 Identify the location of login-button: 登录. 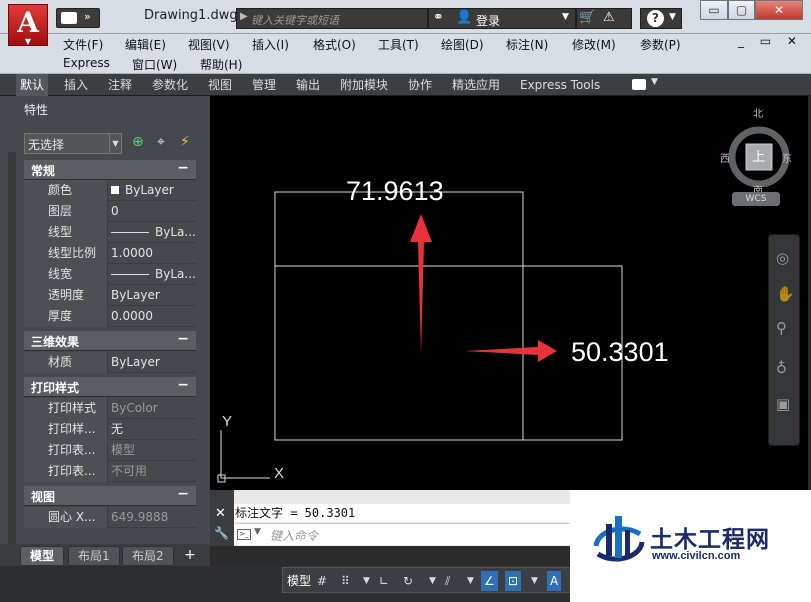
(488, 20).